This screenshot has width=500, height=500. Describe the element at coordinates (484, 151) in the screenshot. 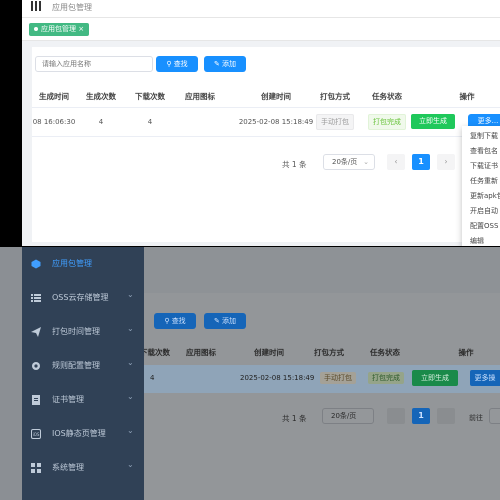

I see `menu-item-view-package: 查看包名` at that location.